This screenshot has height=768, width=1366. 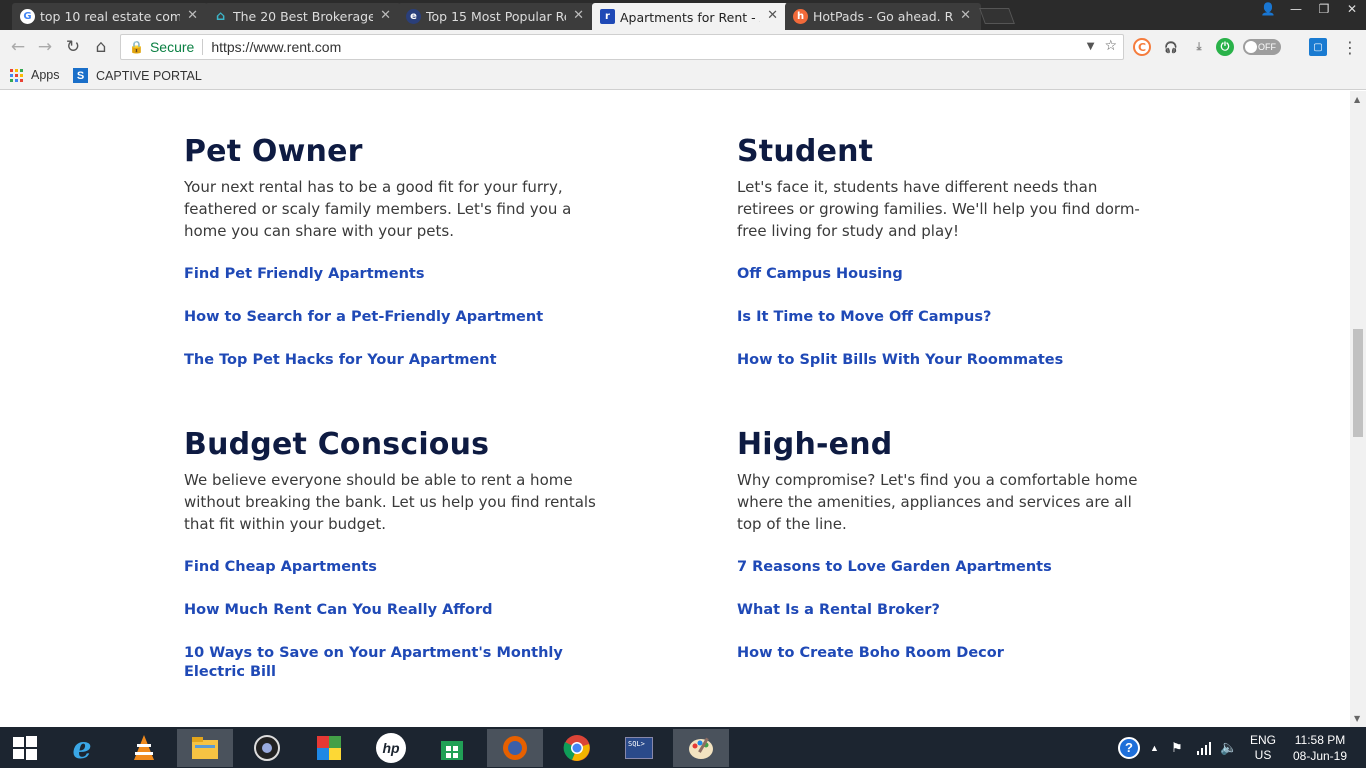 I want to click on show-hidden-icons-icon: ▲, so click(x=1154, y=747).